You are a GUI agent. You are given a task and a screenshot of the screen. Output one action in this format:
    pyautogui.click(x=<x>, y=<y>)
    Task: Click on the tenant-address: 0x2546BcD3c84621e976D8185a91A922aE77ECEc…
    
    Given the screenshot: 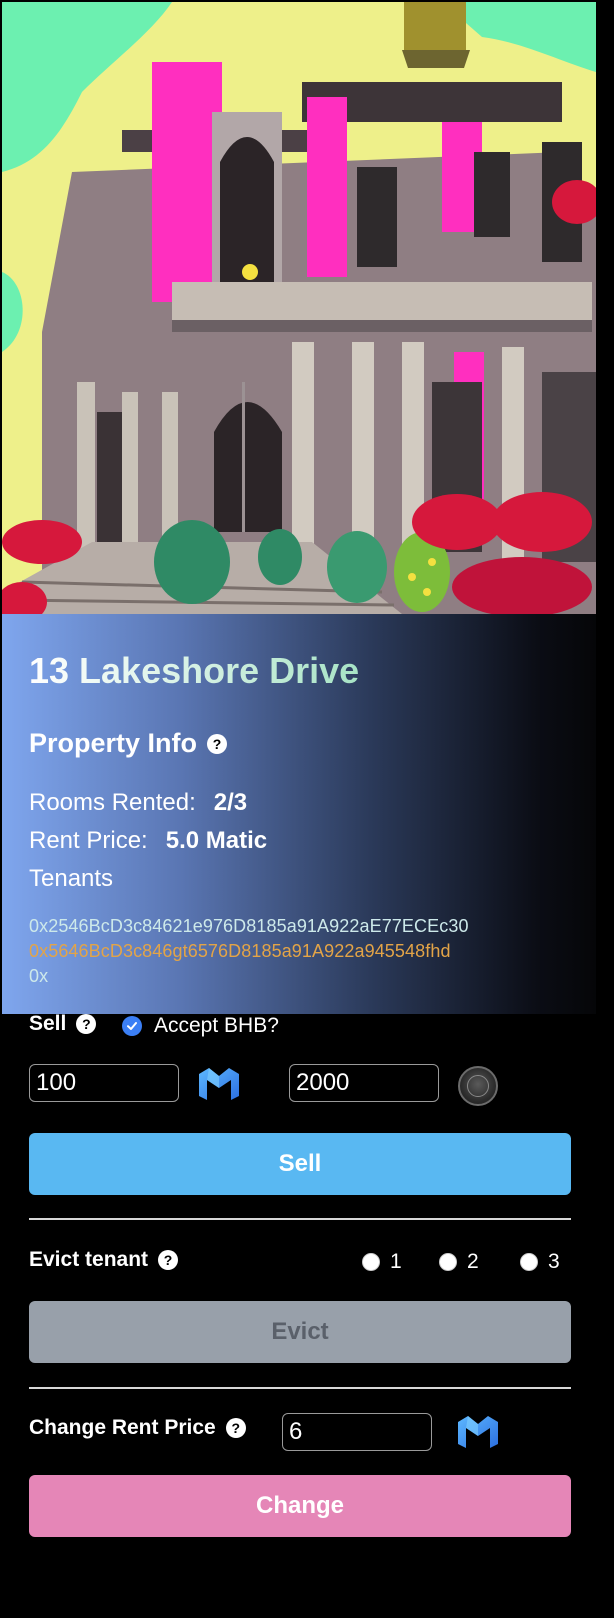 What is the action you would take?
    pyautogui.click(x=249, y=926)
    